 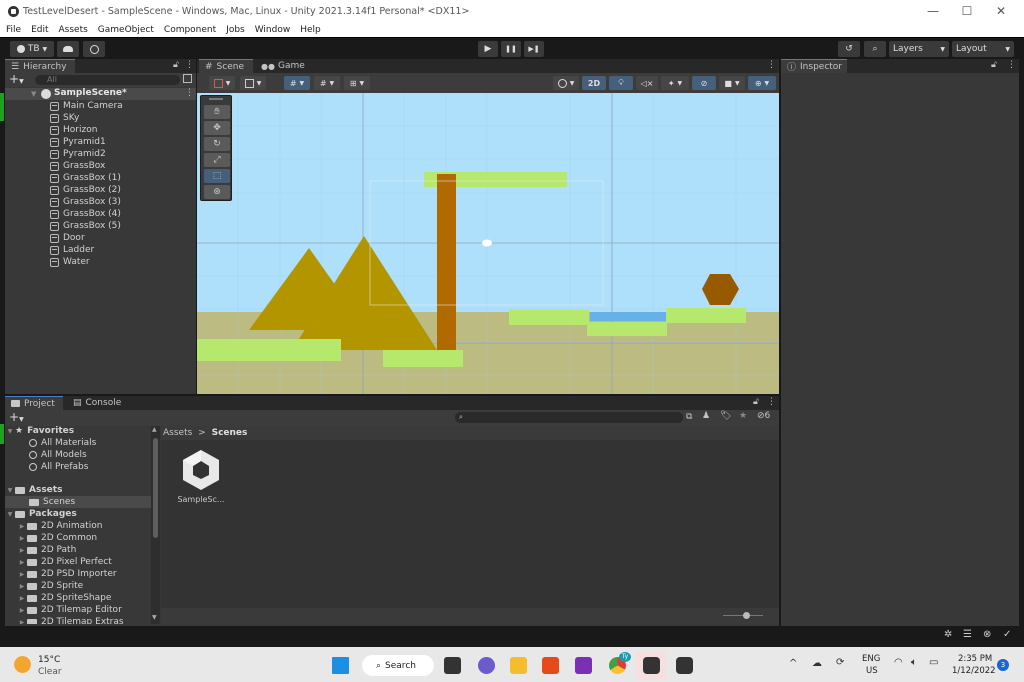 What do you see at coordinates (621, 83) in the screenshot?
I see `lighting-toggle: 💡︎` at bounding box center [621, 83].